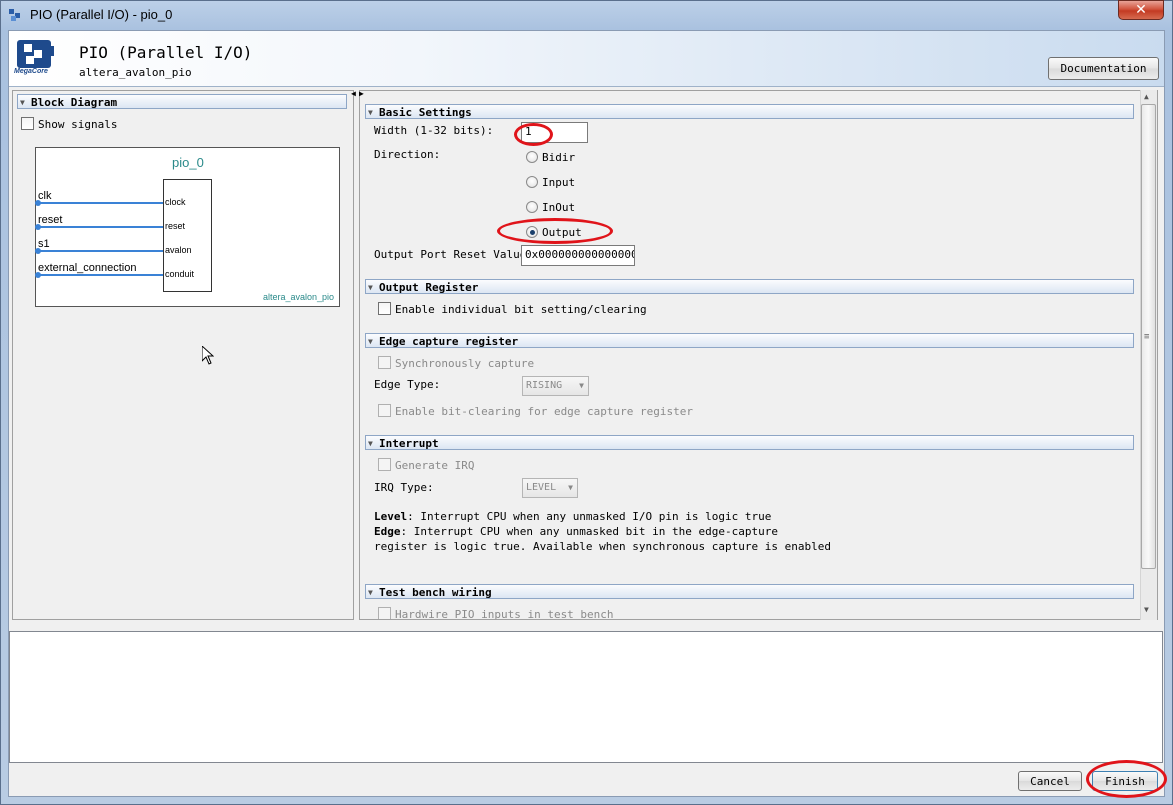 This screenshot has width=1173, height=805. What do you see at coordinates (31, 71) in the screenshot?
I see `logo-text: MegaCore` at bounding box center [31, 71].